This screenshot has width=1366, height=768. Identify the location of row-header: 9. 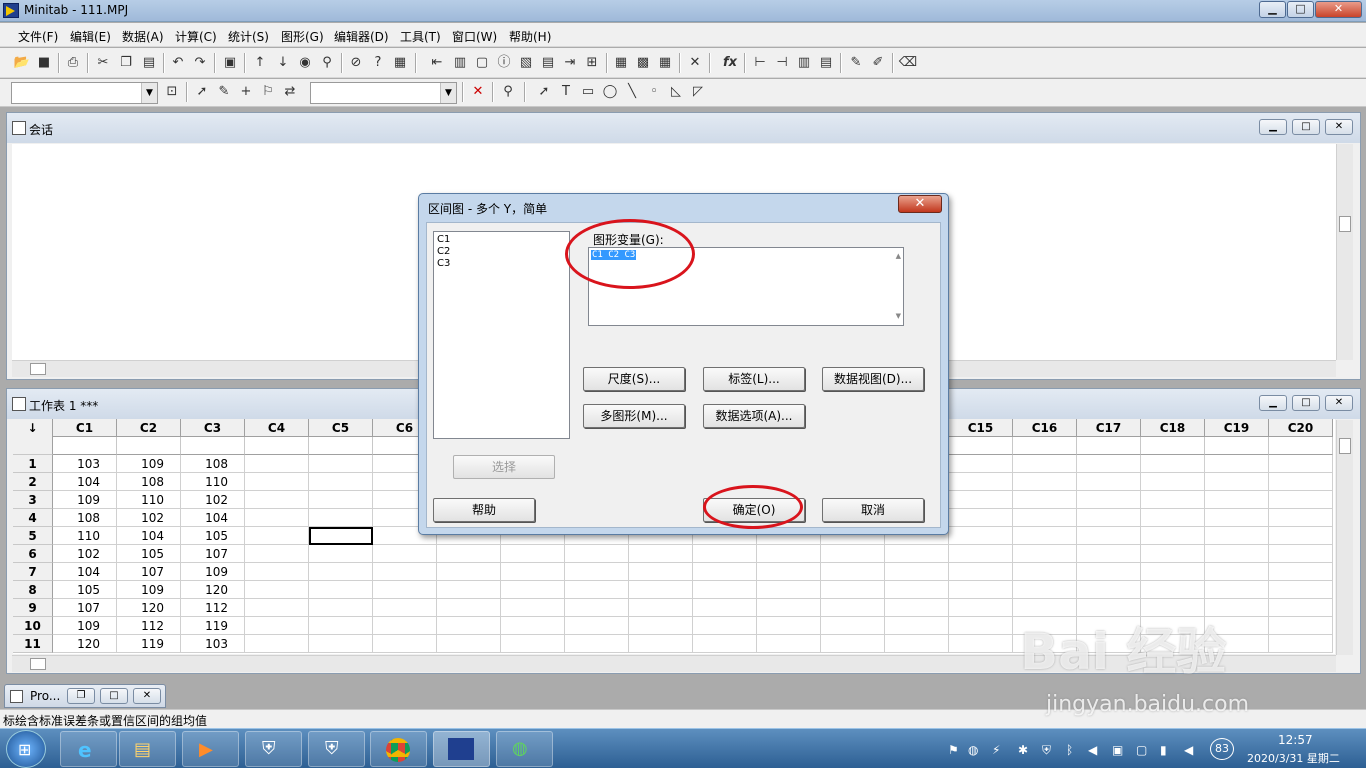
(33, 608).